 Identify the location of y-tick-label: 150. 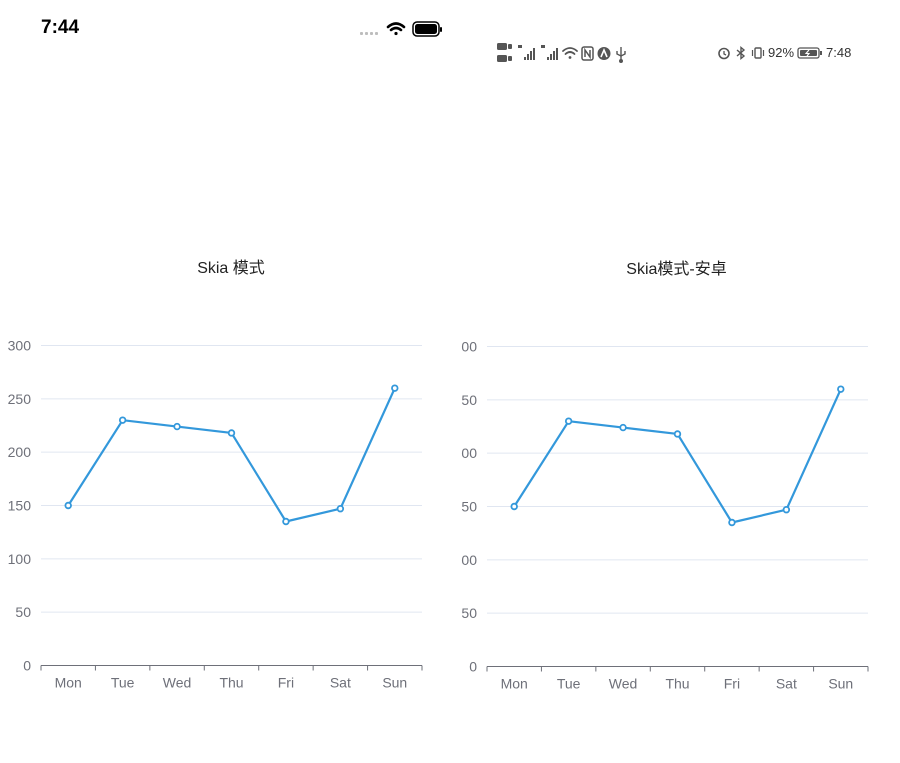
(20, 506).